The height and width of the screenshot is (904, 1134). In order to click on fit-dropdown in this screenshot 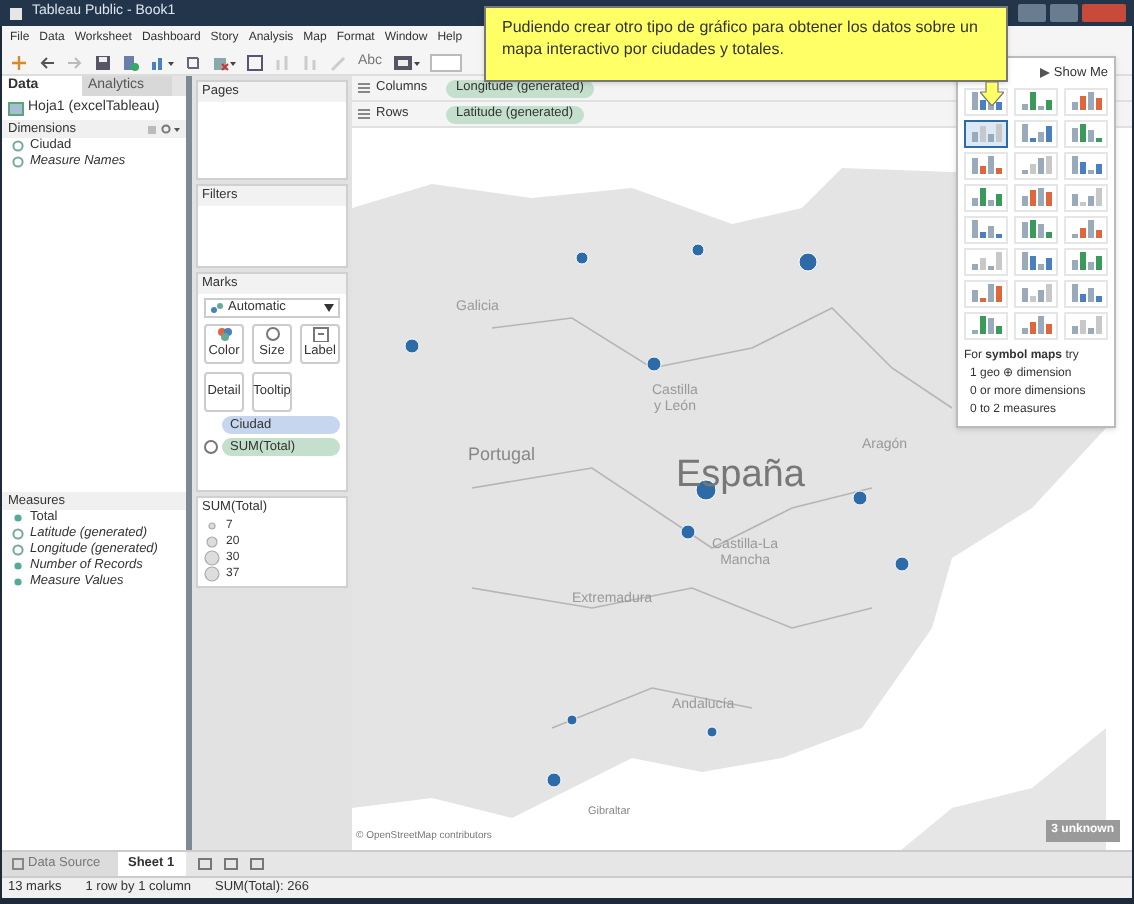, I will do `click(446, 62)`.